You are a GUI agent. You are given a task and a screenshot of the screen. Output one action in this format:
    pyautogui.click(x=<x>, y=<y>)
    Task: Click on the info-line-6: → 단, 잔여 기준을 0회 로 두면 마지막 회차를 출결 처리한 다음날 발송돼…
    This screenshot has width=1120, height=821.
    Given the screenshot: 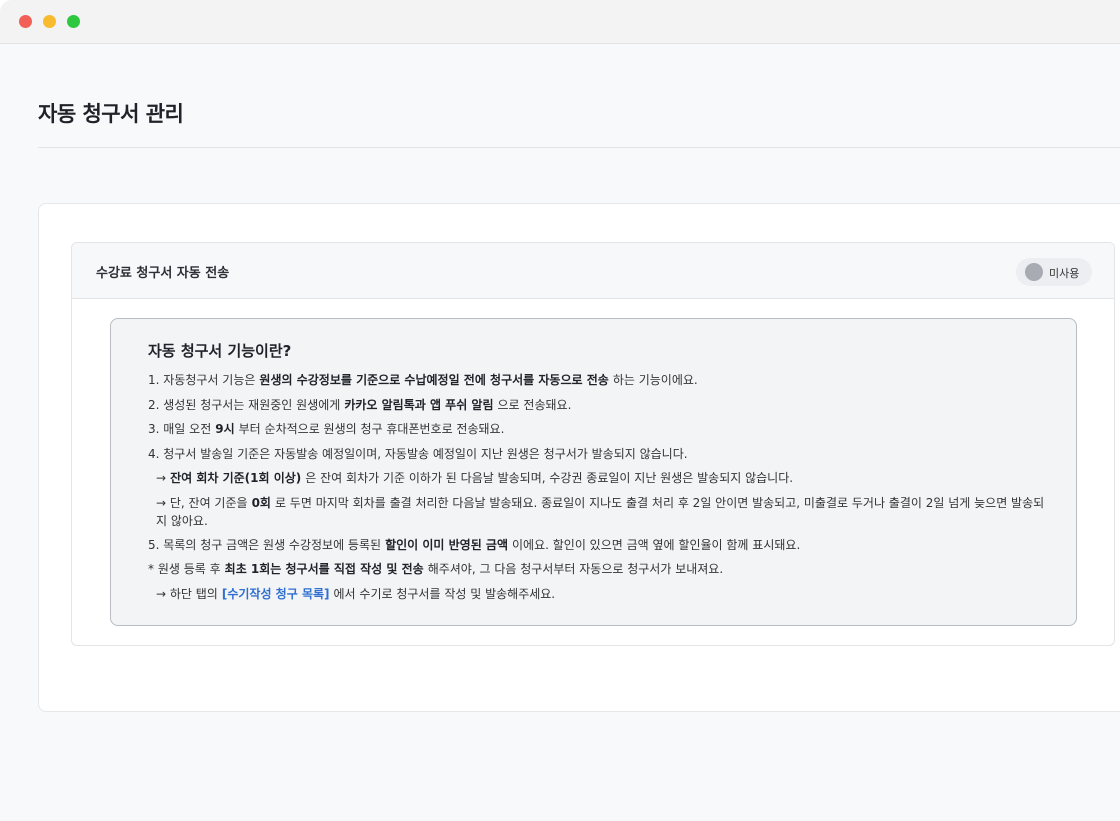 What is the action you would take?
    pyautogui.click(x=598, y=512)
    